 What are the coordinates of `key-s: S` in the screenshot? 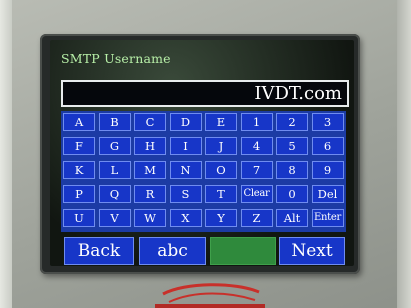 It's located at (185, 194).